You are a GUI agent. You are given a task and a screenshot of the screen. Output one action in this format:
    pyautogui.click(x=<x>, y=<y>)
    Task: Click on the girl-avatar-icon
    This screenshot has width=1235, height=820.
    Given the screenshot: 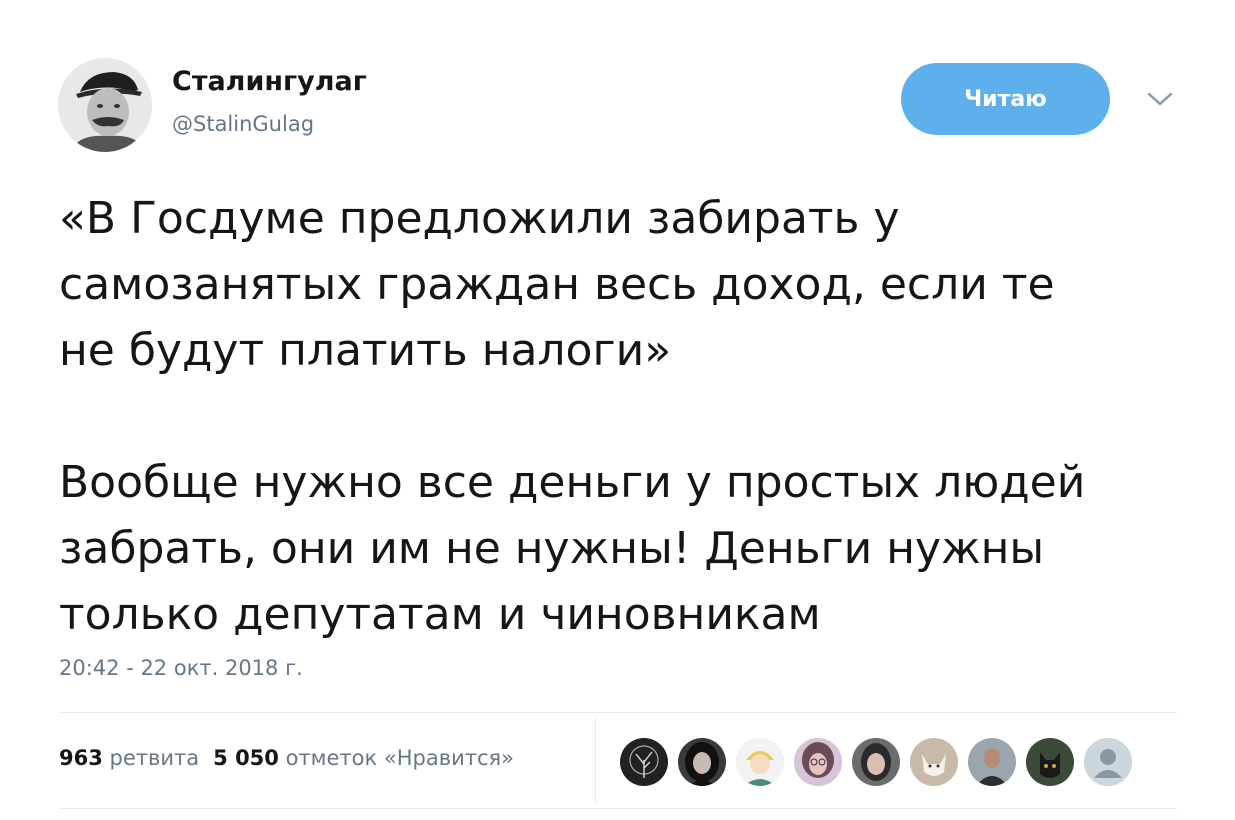 What is the action you would take?
    pyautogui.click(x=818, y=762)
    